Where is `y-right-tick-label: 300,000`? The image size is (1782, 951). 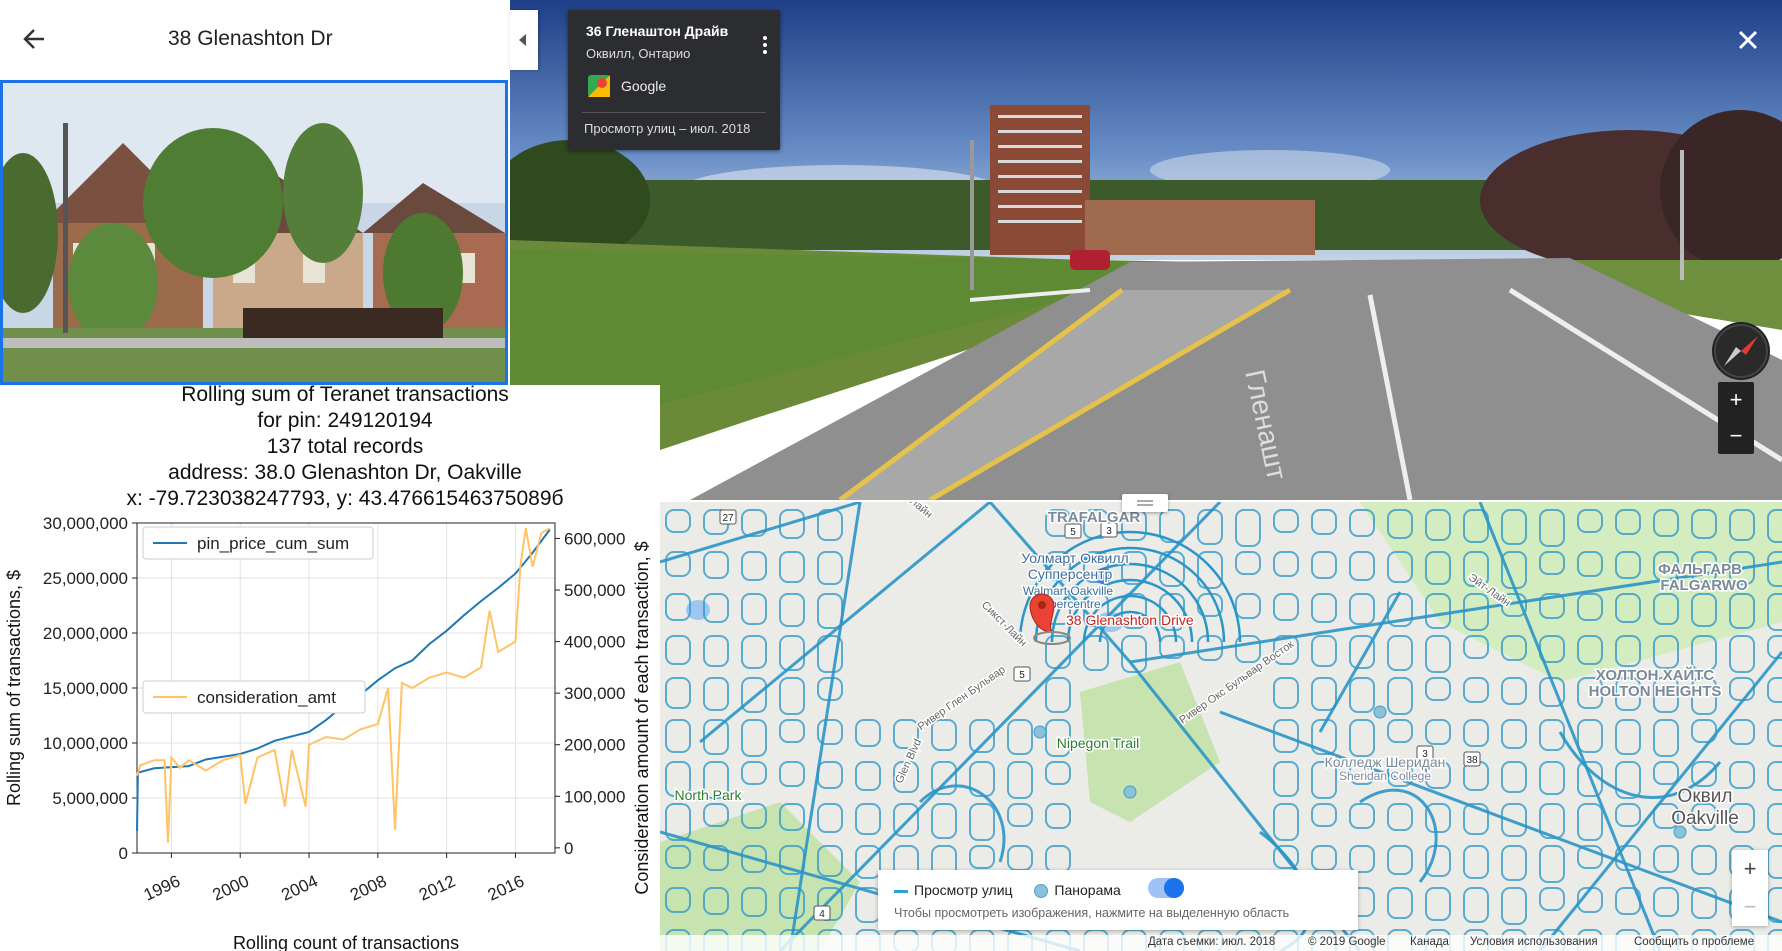 y-right-tick-label: 300,000 is located at coordinates (594, 693).